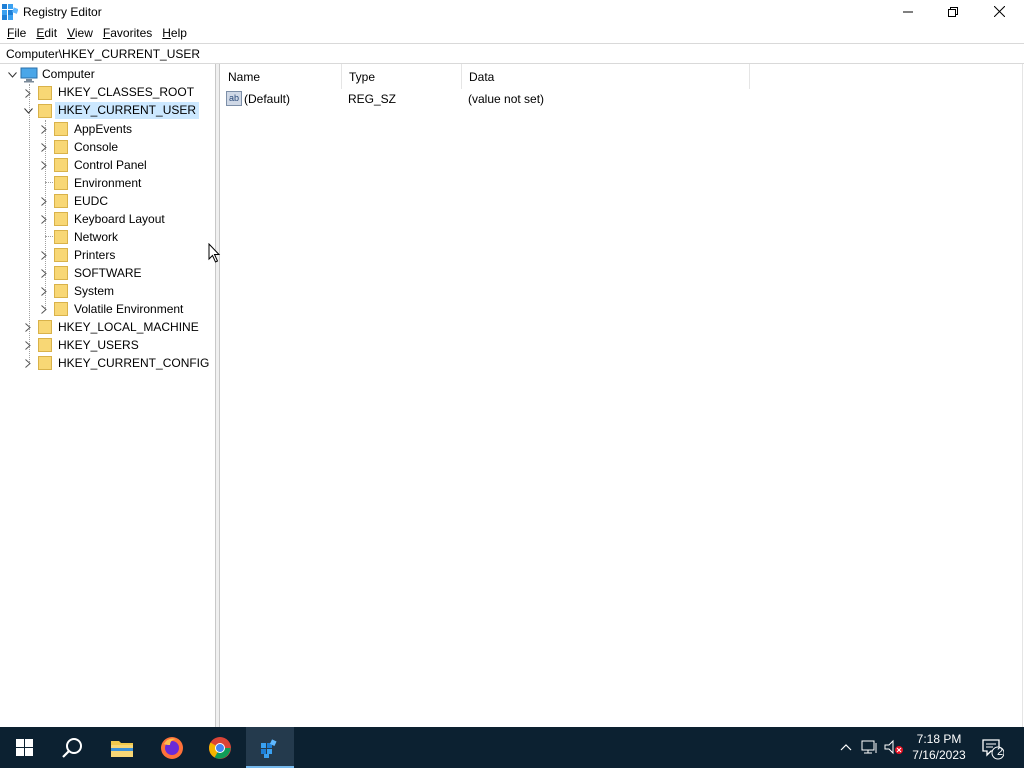 This screenshot has height=768, width=1024. What do you see at coordinates (939, 739) in the screenshot?
I see `clock-time: 7:18 PM` at bounding box center [939, 739].